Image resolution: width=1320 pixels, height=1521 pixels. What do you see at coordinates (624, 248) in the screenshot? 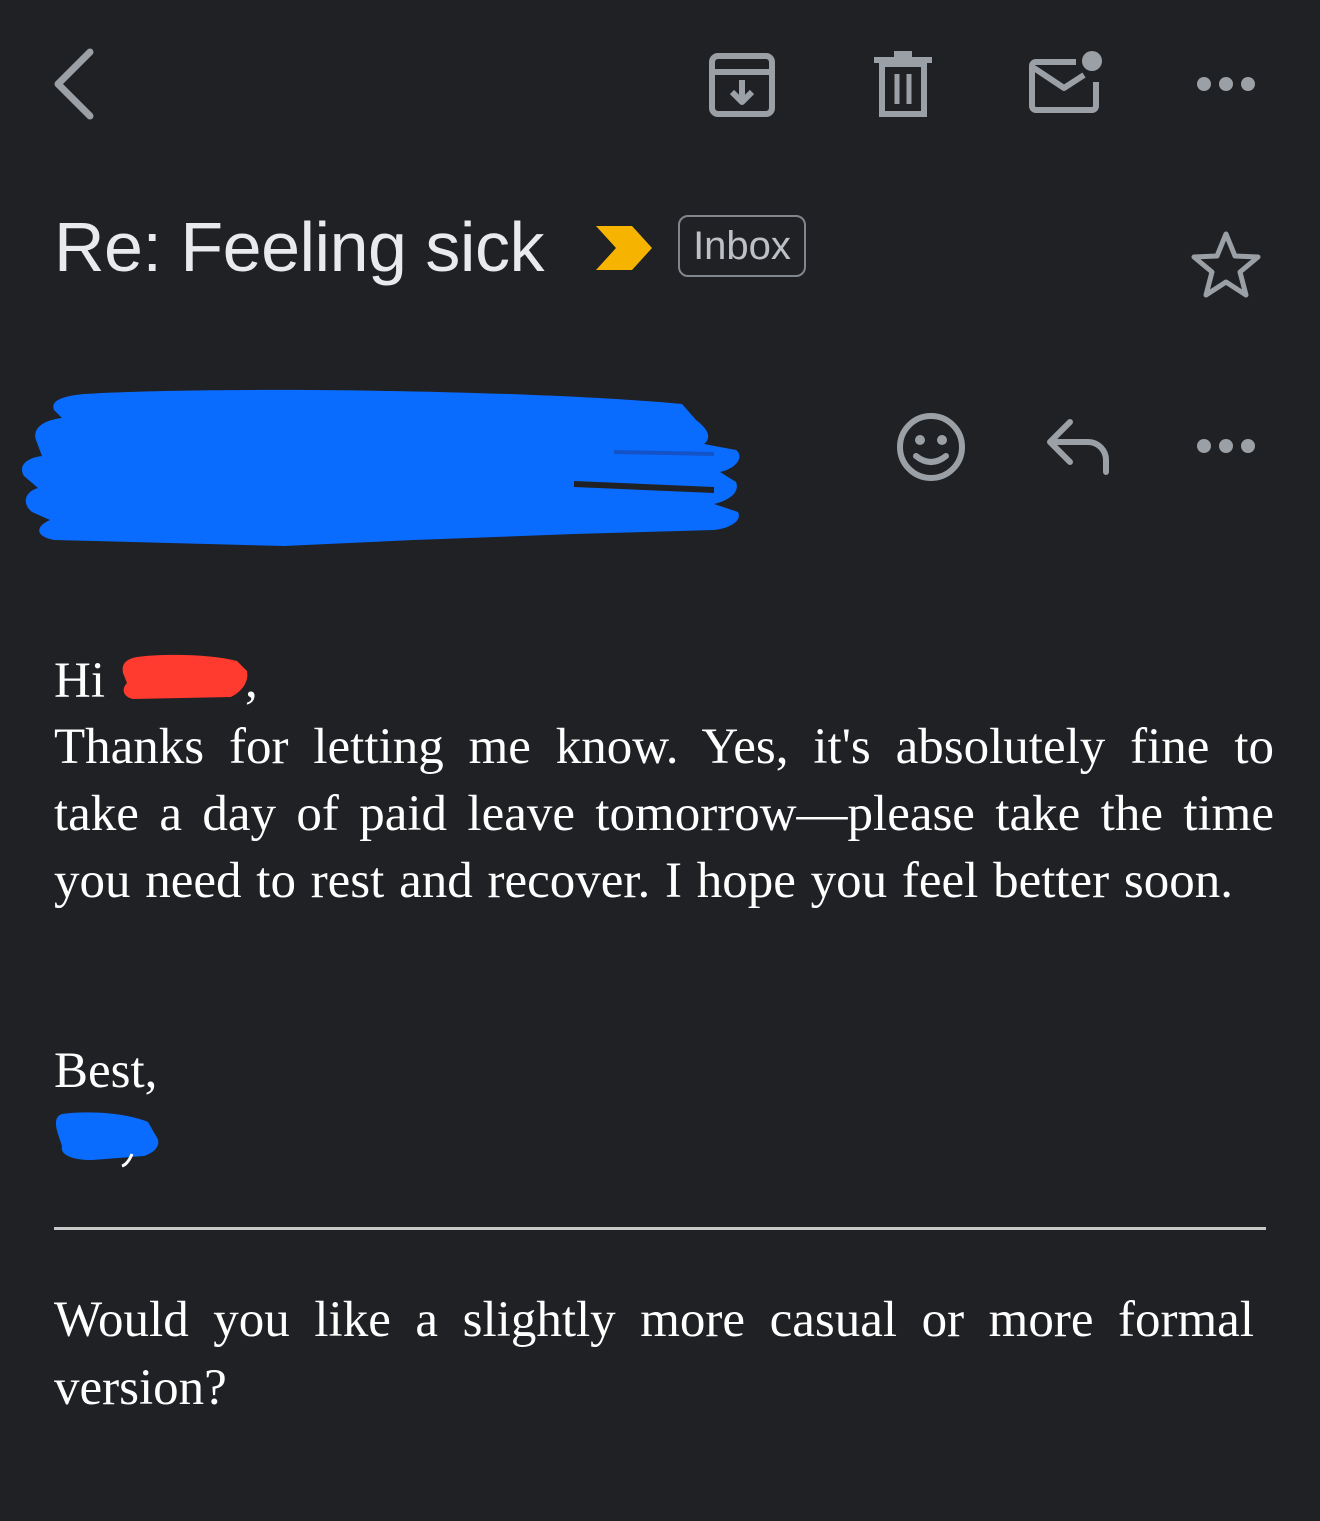
I see `importance-marker-icon` at bounding box center [624, 248].